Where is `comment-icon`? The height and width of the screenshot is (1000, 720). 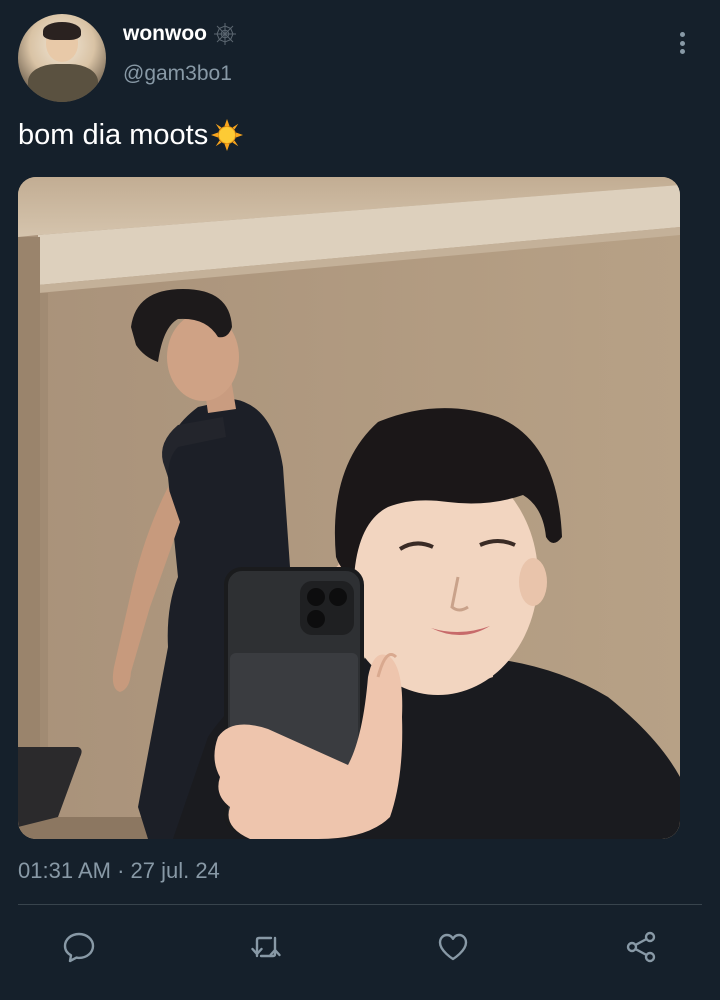 comment-icon is located at coordinates (79, 947).